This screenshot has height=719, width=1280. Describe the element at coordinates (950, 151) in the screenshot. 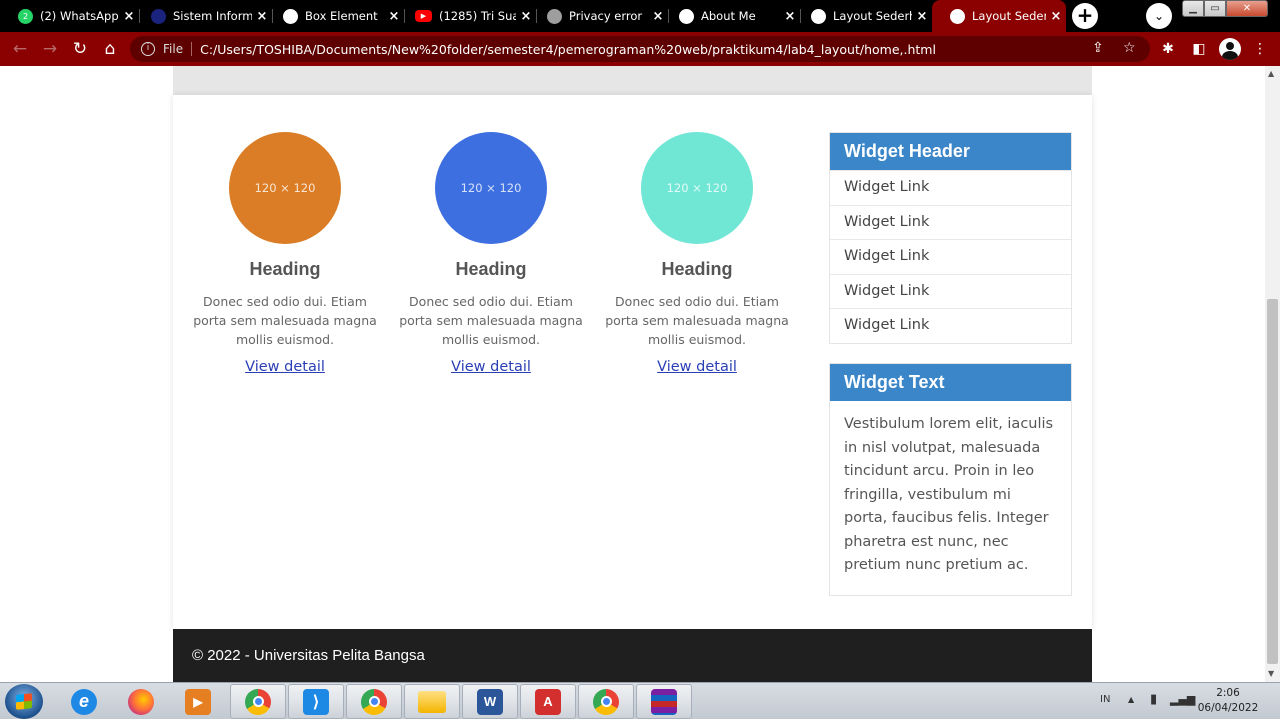

I see `widget-header-title: Widget Header` at that location.